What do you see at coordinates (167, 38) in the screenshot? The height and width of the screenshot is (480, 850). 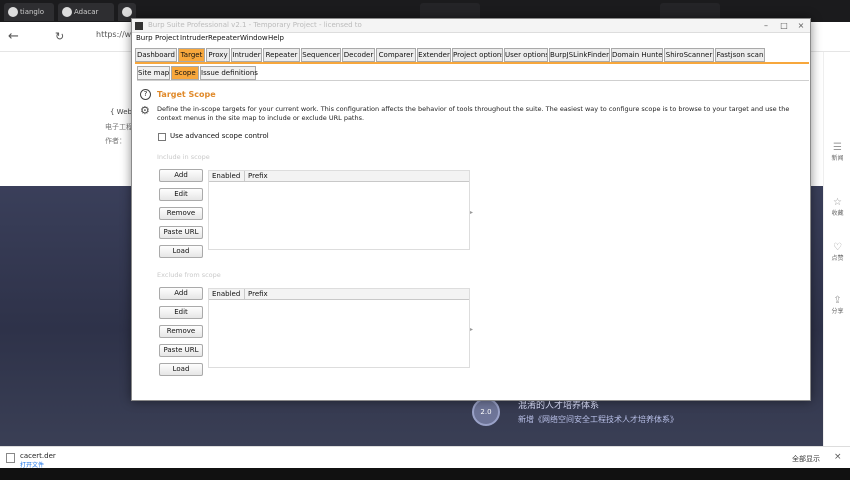 I see `menu-project: Project` at bounding box center [167, 38].